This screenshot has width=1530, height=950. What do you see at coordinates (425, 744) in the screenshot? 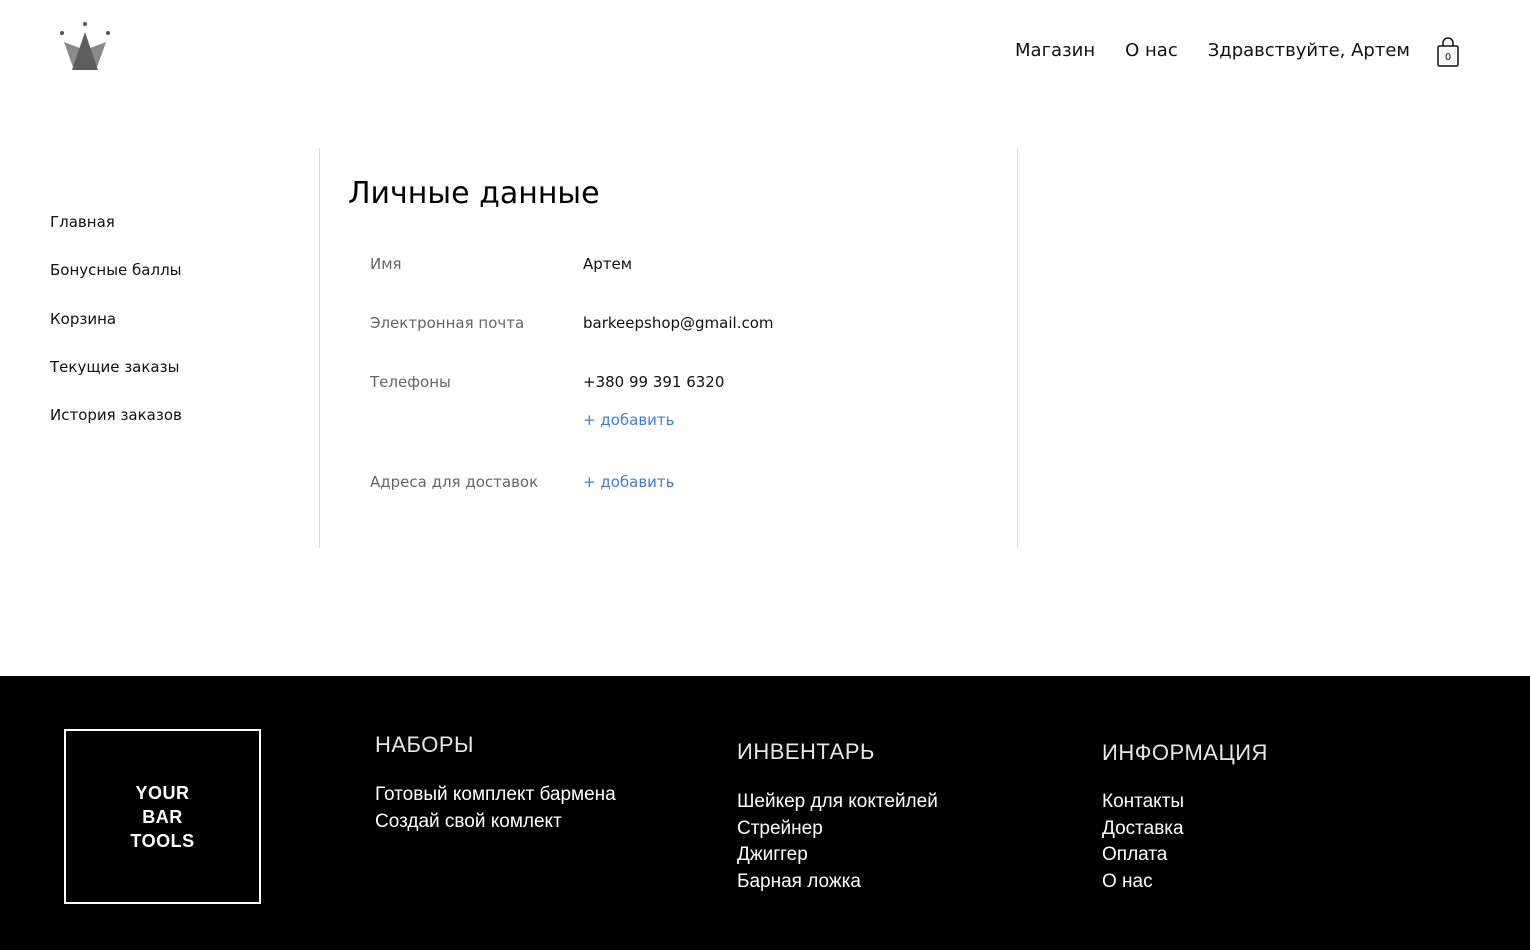
I see `footer-heading-sets: НАБОРЫ` at bounding box center [425, 744].